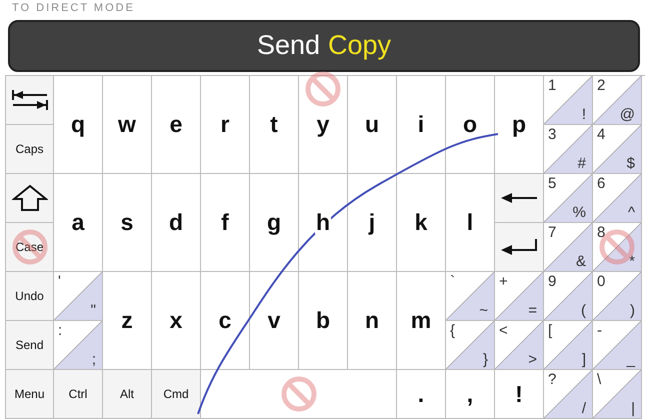  Describe the element at coordinates (372, 125) in the screenshot. I see `letter-key: u` at that location.